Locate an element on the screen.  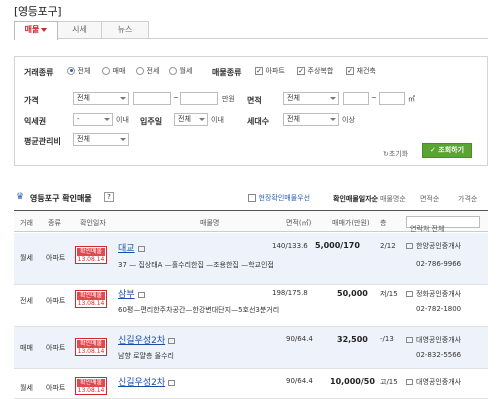
area-cell: 90/64.4 is located at coordinates (299, 381).